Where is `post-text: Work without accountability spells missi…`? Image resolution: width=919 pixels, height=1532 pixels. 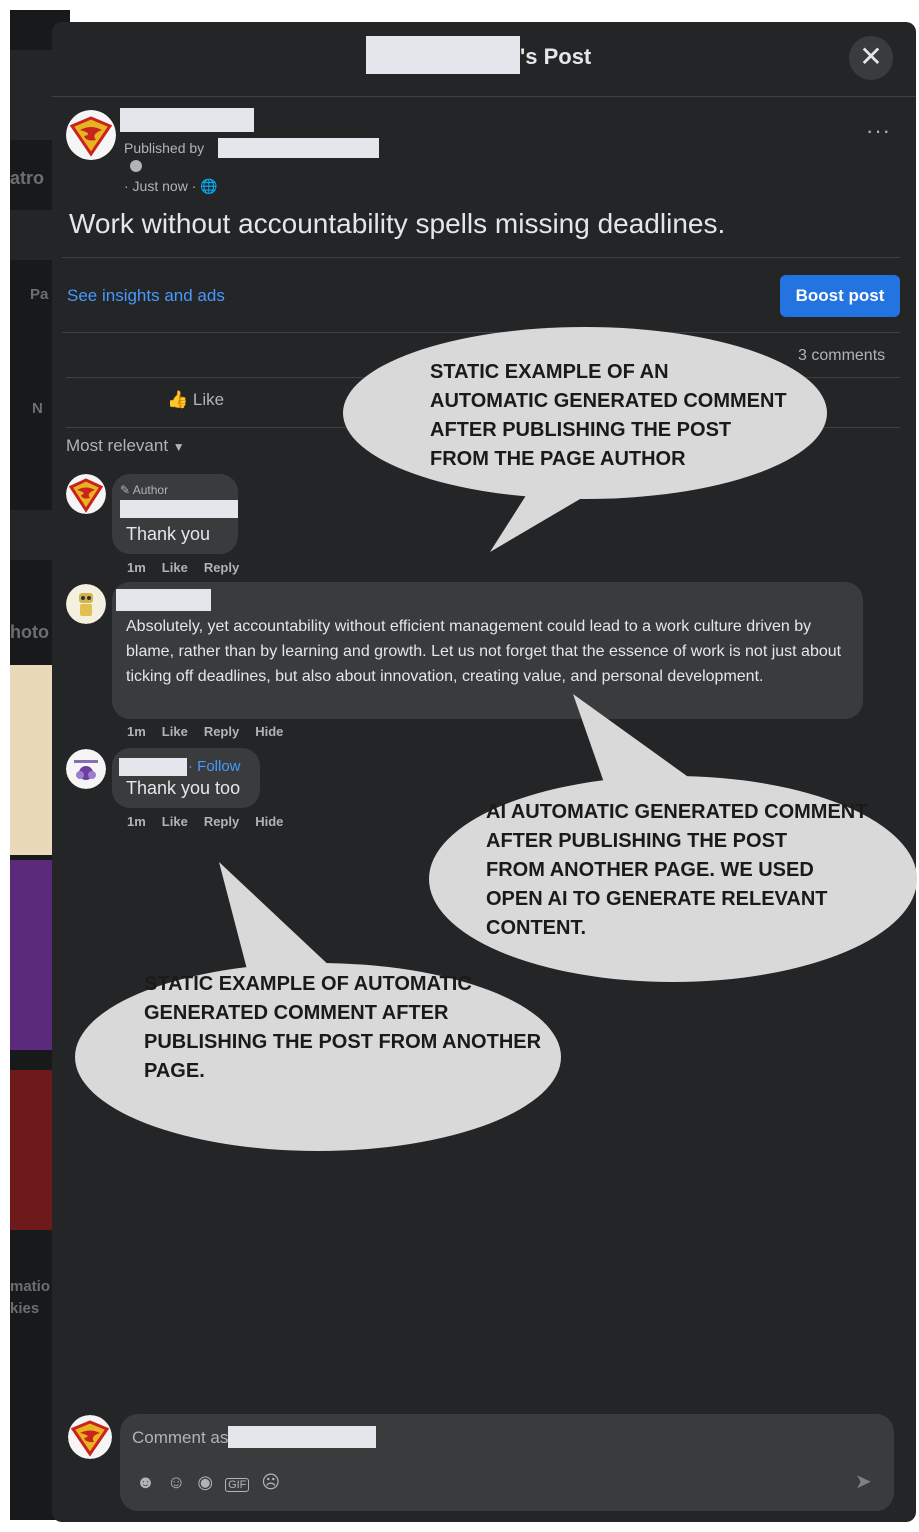 post-text: Work without accountability spells missi… is located at coordinates (397, 223).